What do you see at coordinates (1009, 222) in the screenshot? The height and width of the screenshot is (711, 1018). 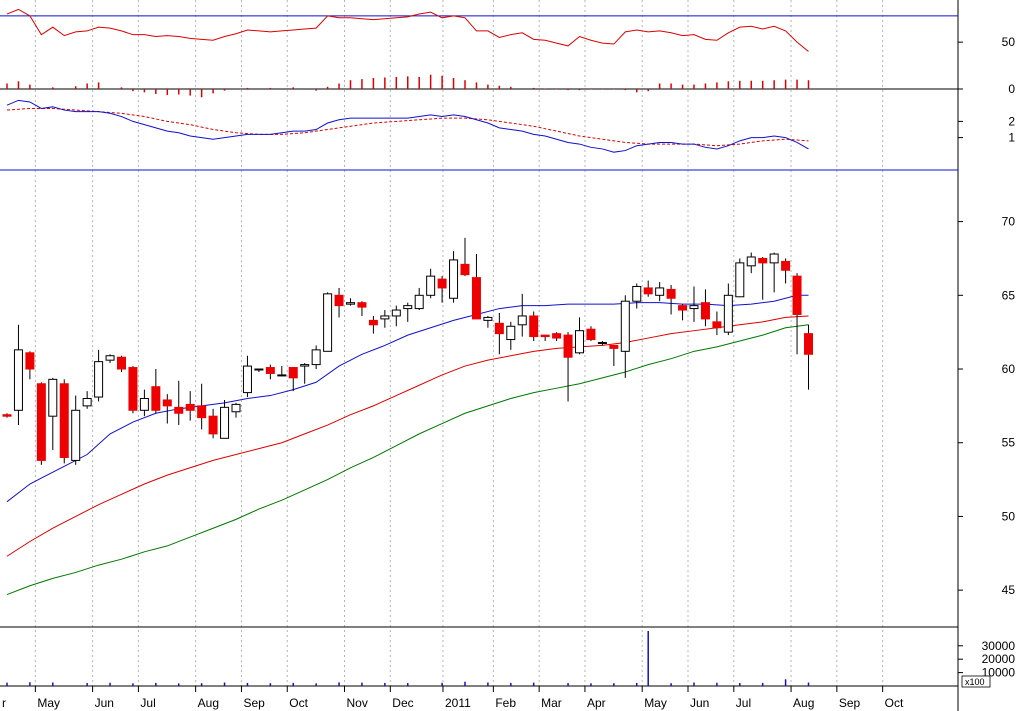 I see `y-tick-label: 70` at bounding box center [1009, 222].